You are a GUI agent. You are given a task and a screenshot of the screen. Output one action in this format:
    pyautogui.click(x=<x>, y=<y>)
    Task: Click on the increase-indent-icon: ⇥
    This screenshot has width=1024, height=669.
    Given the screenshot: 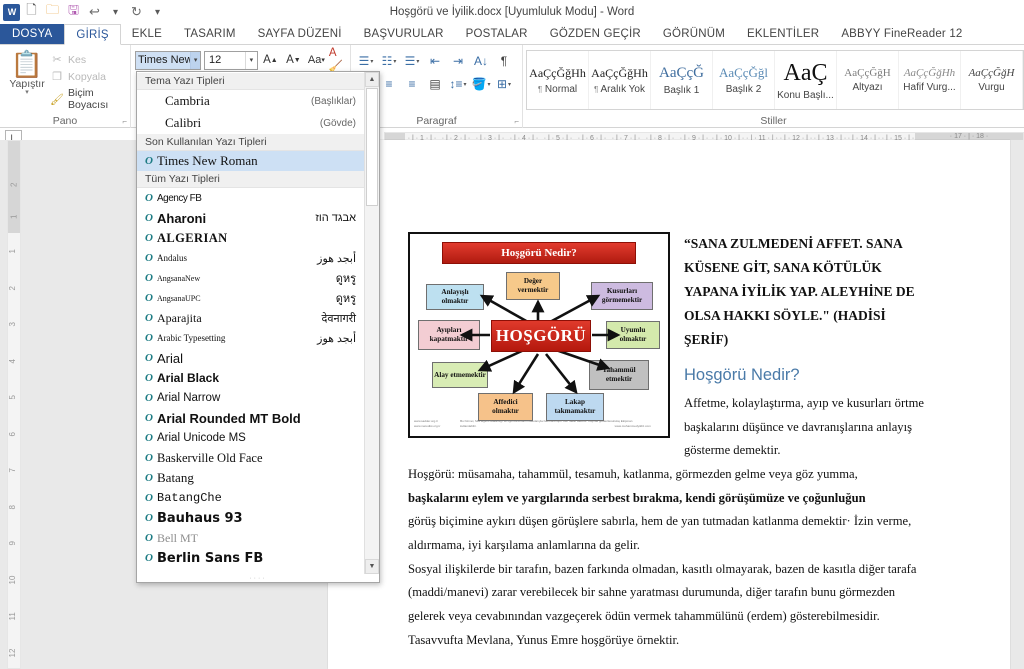 What is the action you would take?
    pyautogui.click(x=458, y=61)
    